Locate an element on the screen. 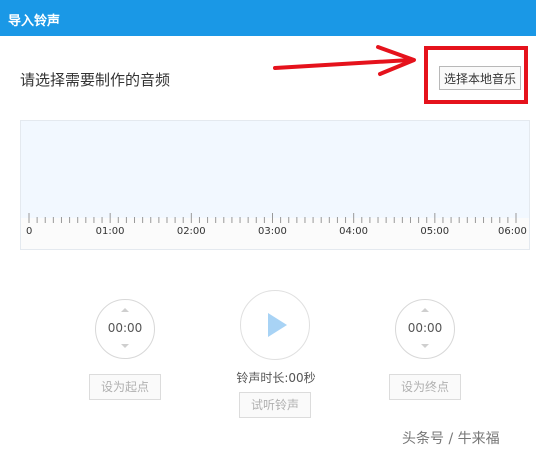 The image size is (536, 454). set-end-button: 设为终点 is located at coordinates (425, 387).